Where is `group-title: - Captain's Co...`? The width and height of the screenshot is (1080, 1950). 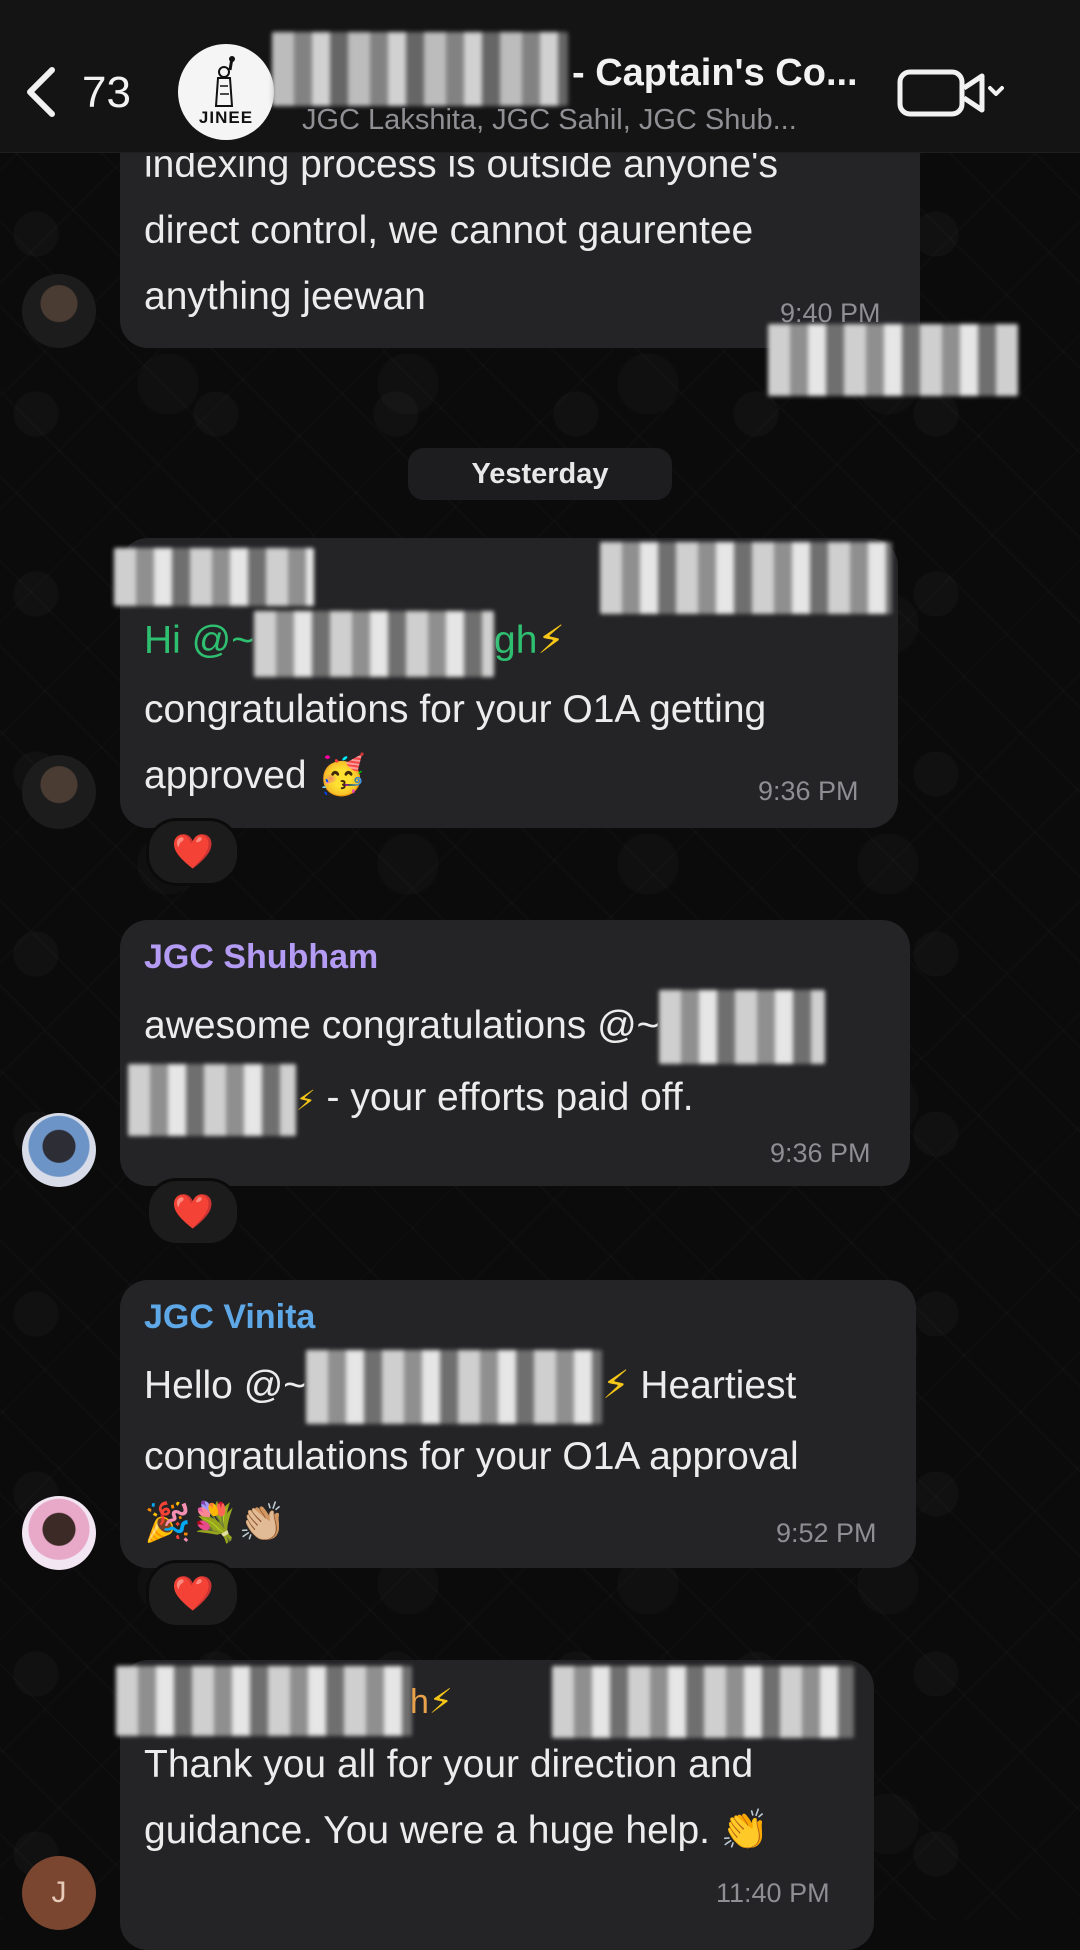 group-title: - Captain's Co... is located at coordinates (715, 73).